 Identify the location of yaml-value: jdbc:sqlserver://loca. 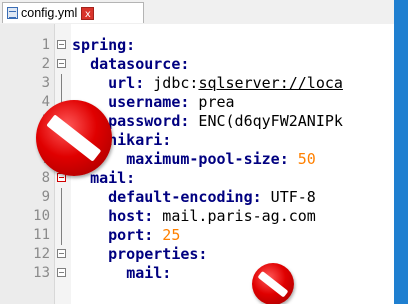
(243, 83).